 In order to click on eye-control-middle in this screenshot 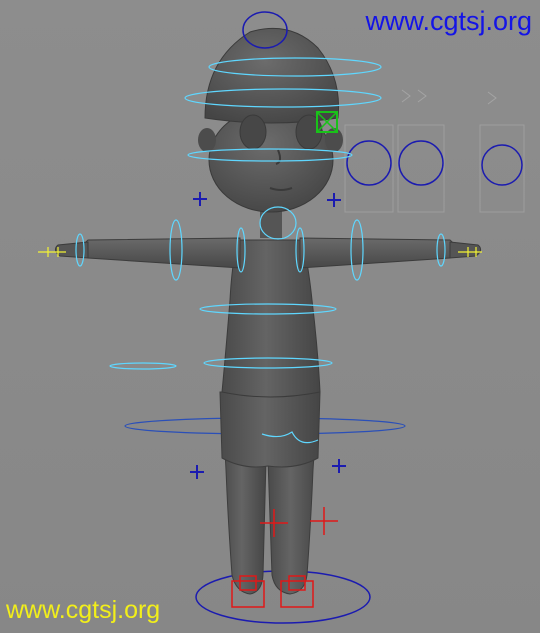, I will do `click(421, 163)`.